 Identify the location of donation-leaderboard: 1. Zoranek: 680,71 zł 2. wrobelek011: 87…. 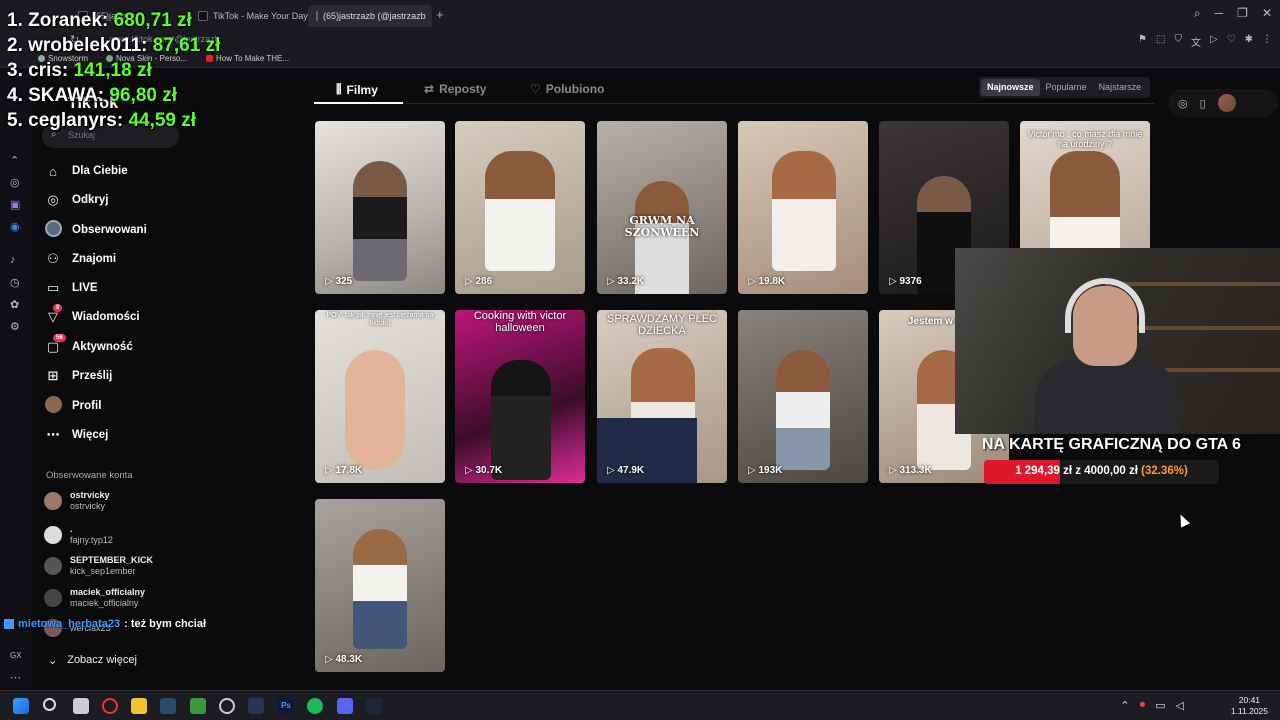
(113, 70).